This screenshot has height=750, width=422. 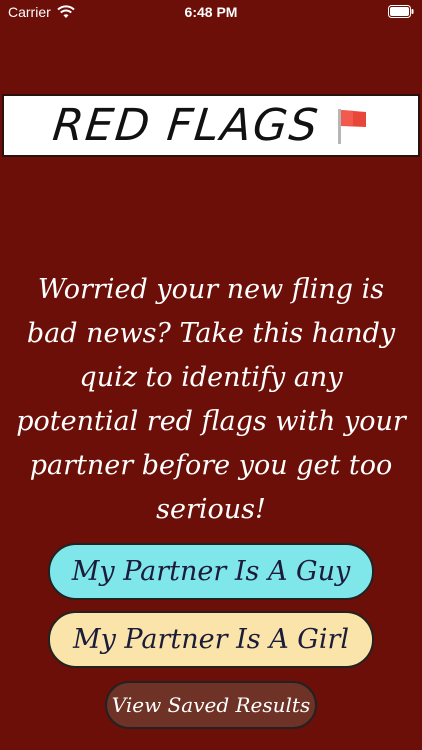 I want to click on status-bar: Carrier 6:48 PM, so click(x=211, y=12).